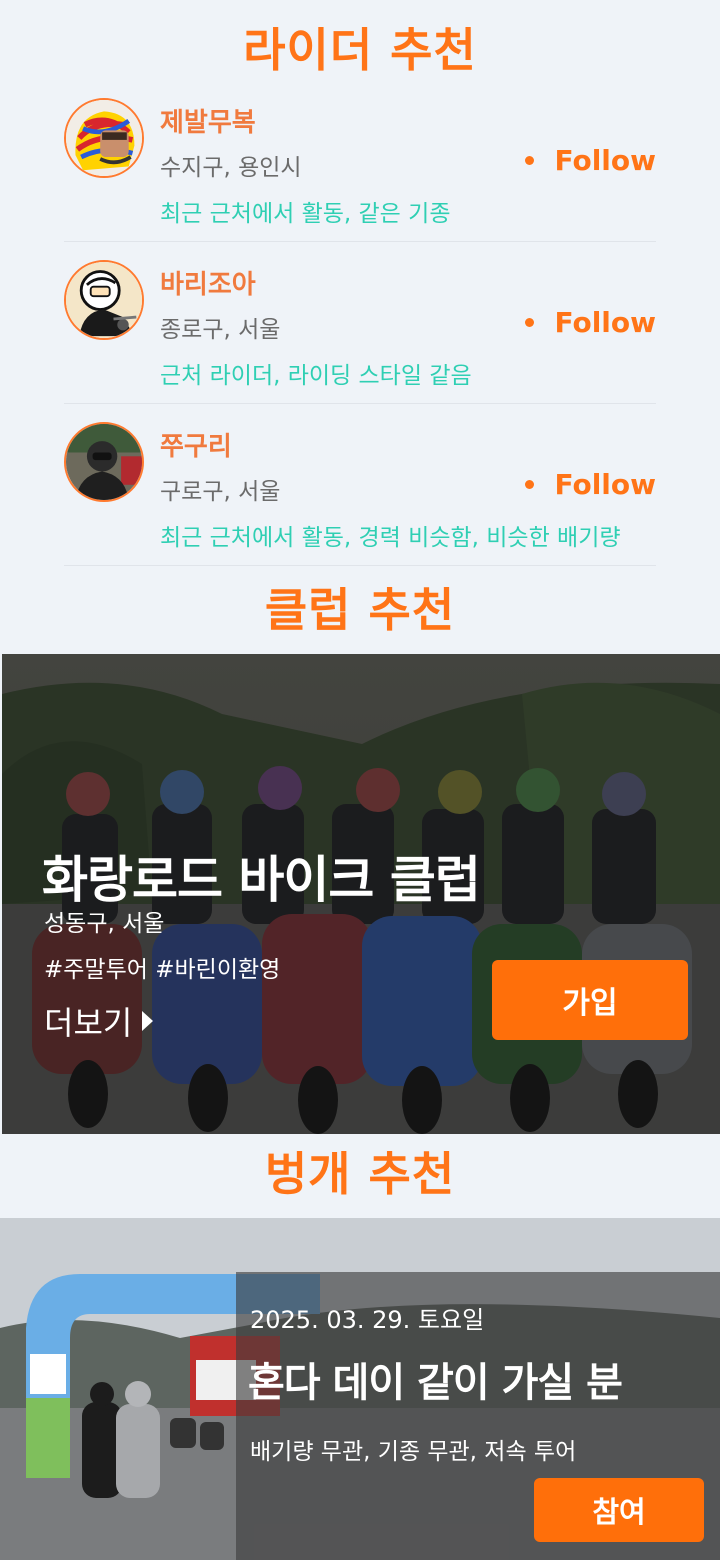 The image size is (720, 1560). Describe the element at coordinates (316, 376) in the screenshot. I see `rider-recommend-reason: 근처 라이더, 라이딩 스타일 같음` at that location.